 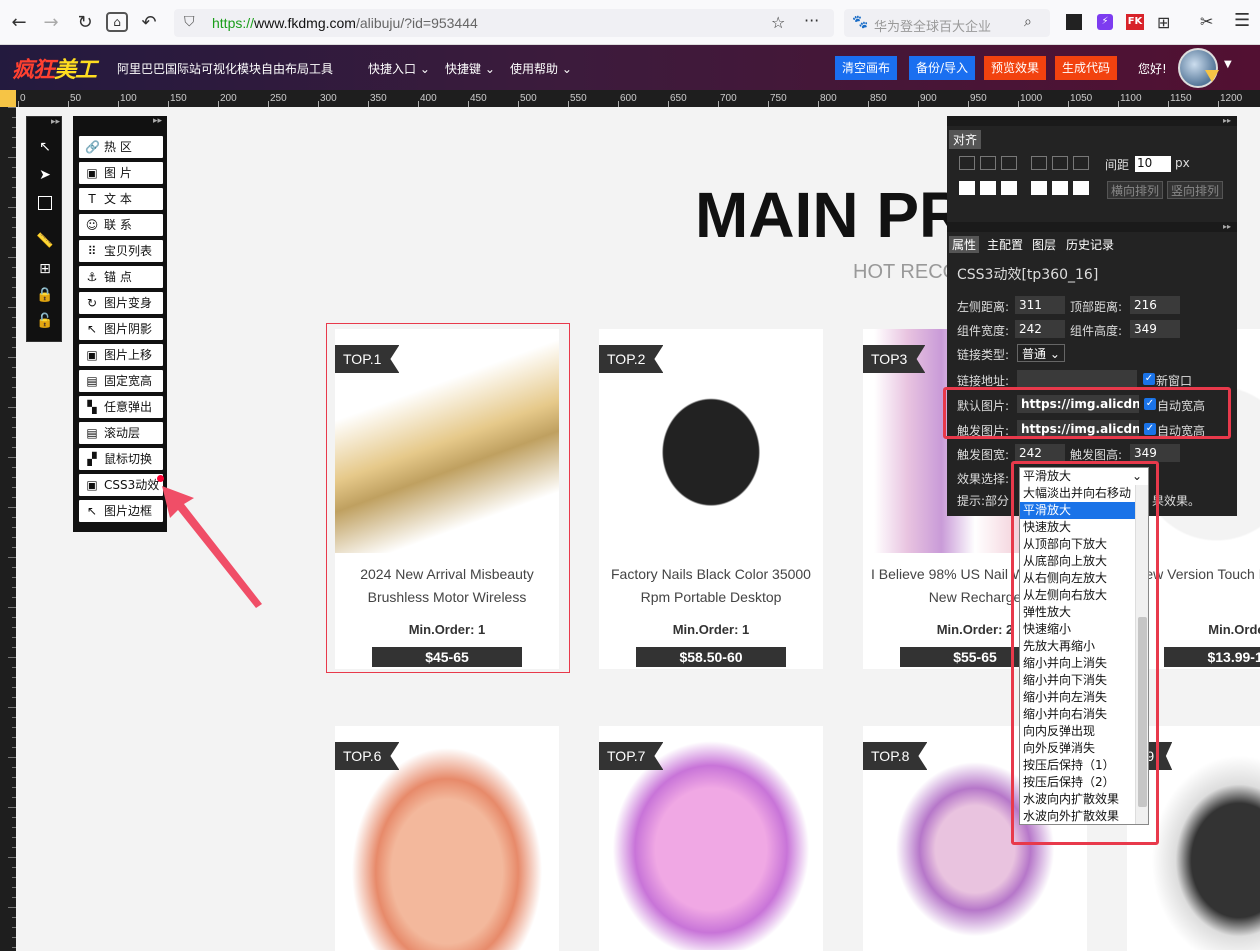 What do you see at coordinates (19, 23) in the screenshot?
I see `back-icon: ←` at bounding box center [19, 23].